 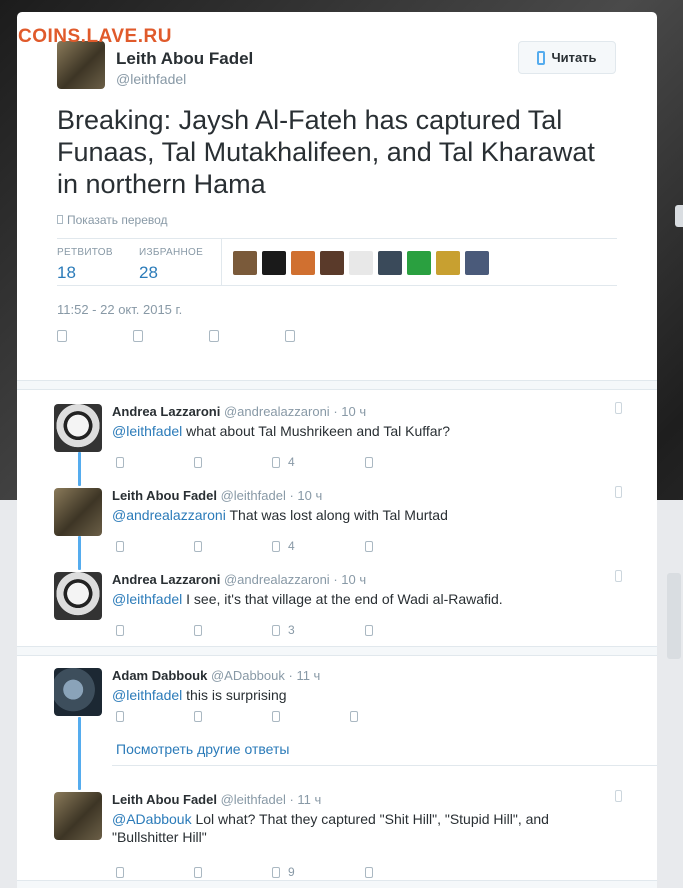 What do you see at coordinates (171, 265) in the screenshot?
I see `favorites-stat: ИЗБРАННОЕ 28` at bounding box center [171, 265].